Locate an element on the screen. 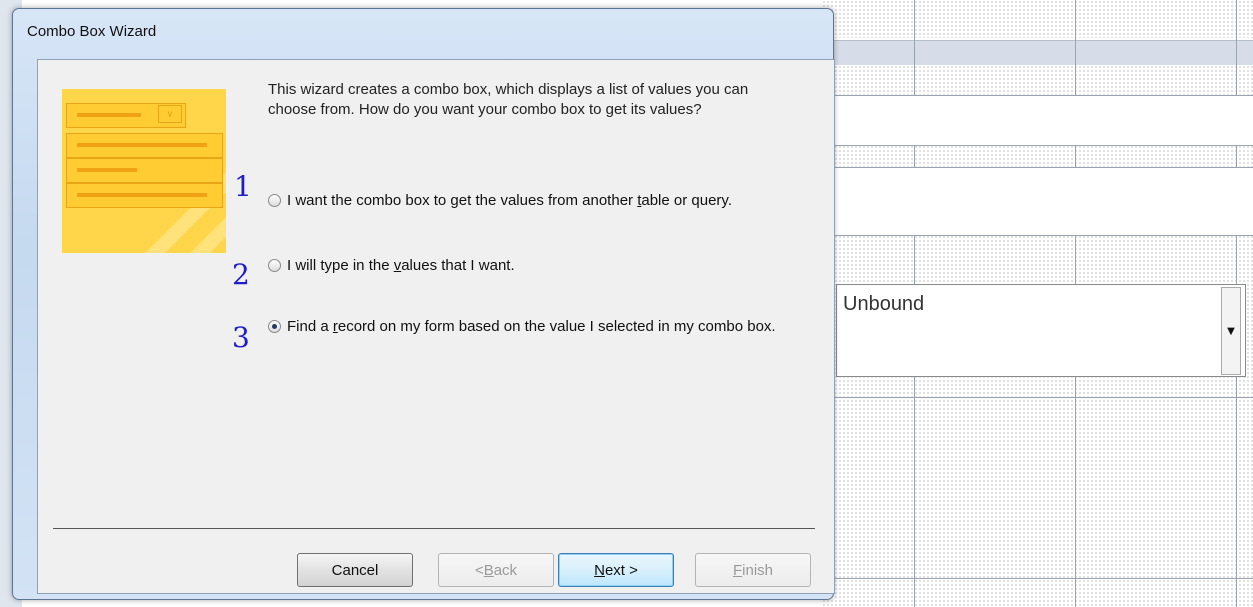 The width and height of the screenshot is (1253, 607). radio-table-query is located at coordinates (274, 200).